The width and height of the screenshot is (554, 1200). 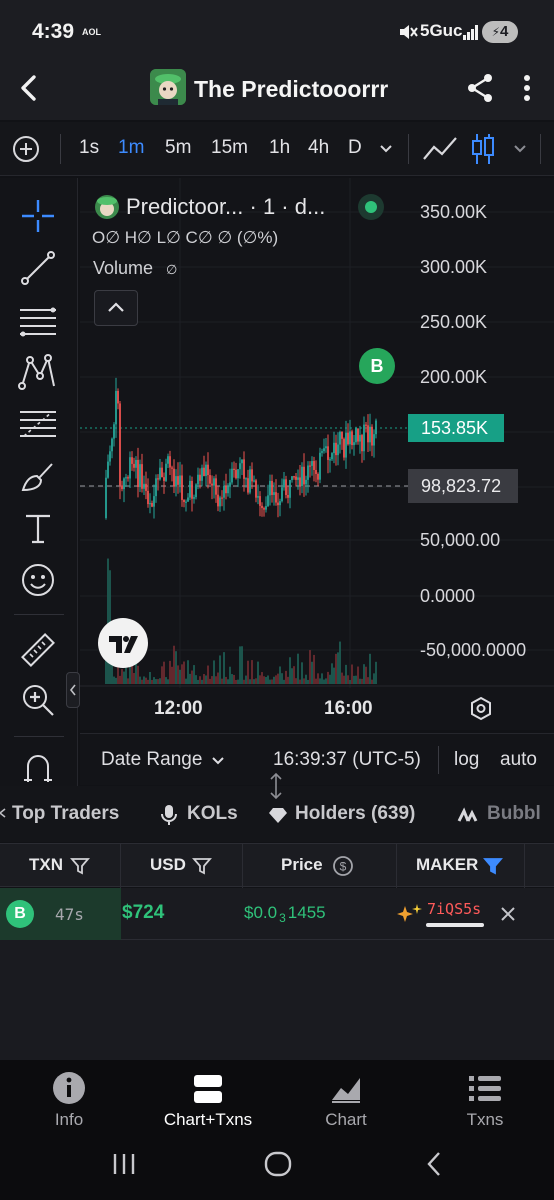 I want to click on nav-chart-txns: Chart+Txns, so click(x=208, y=1100).